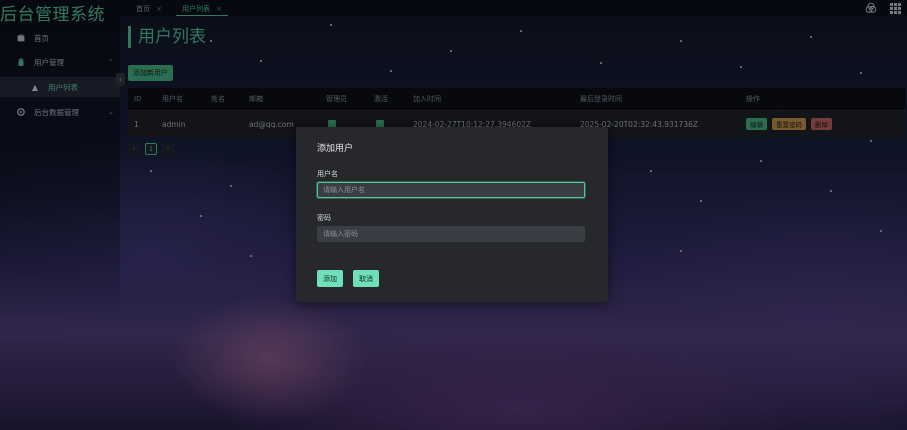 The width and height of the screenshot is (907, 430). What do you see at coordinates (452, 214) in the screenshot?
I see `add-user-dialog: 添加用户 用户名 密码 添加 取消` at bounding box center [452, 214].